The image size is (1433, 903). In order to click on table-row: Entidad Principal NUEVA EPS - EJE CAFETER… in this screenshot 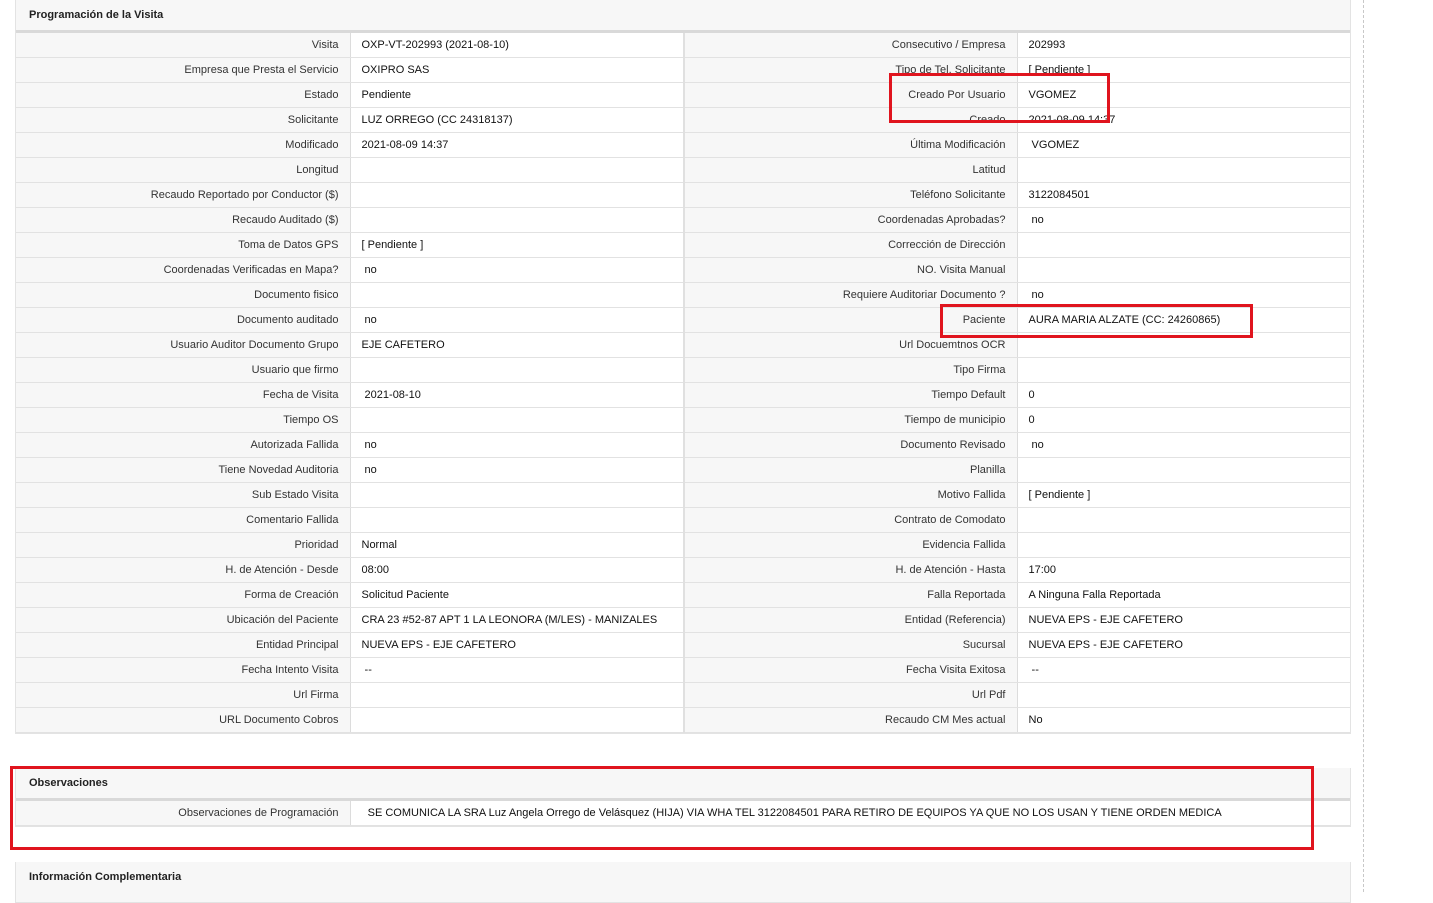, I will do `click(683, 645)`.